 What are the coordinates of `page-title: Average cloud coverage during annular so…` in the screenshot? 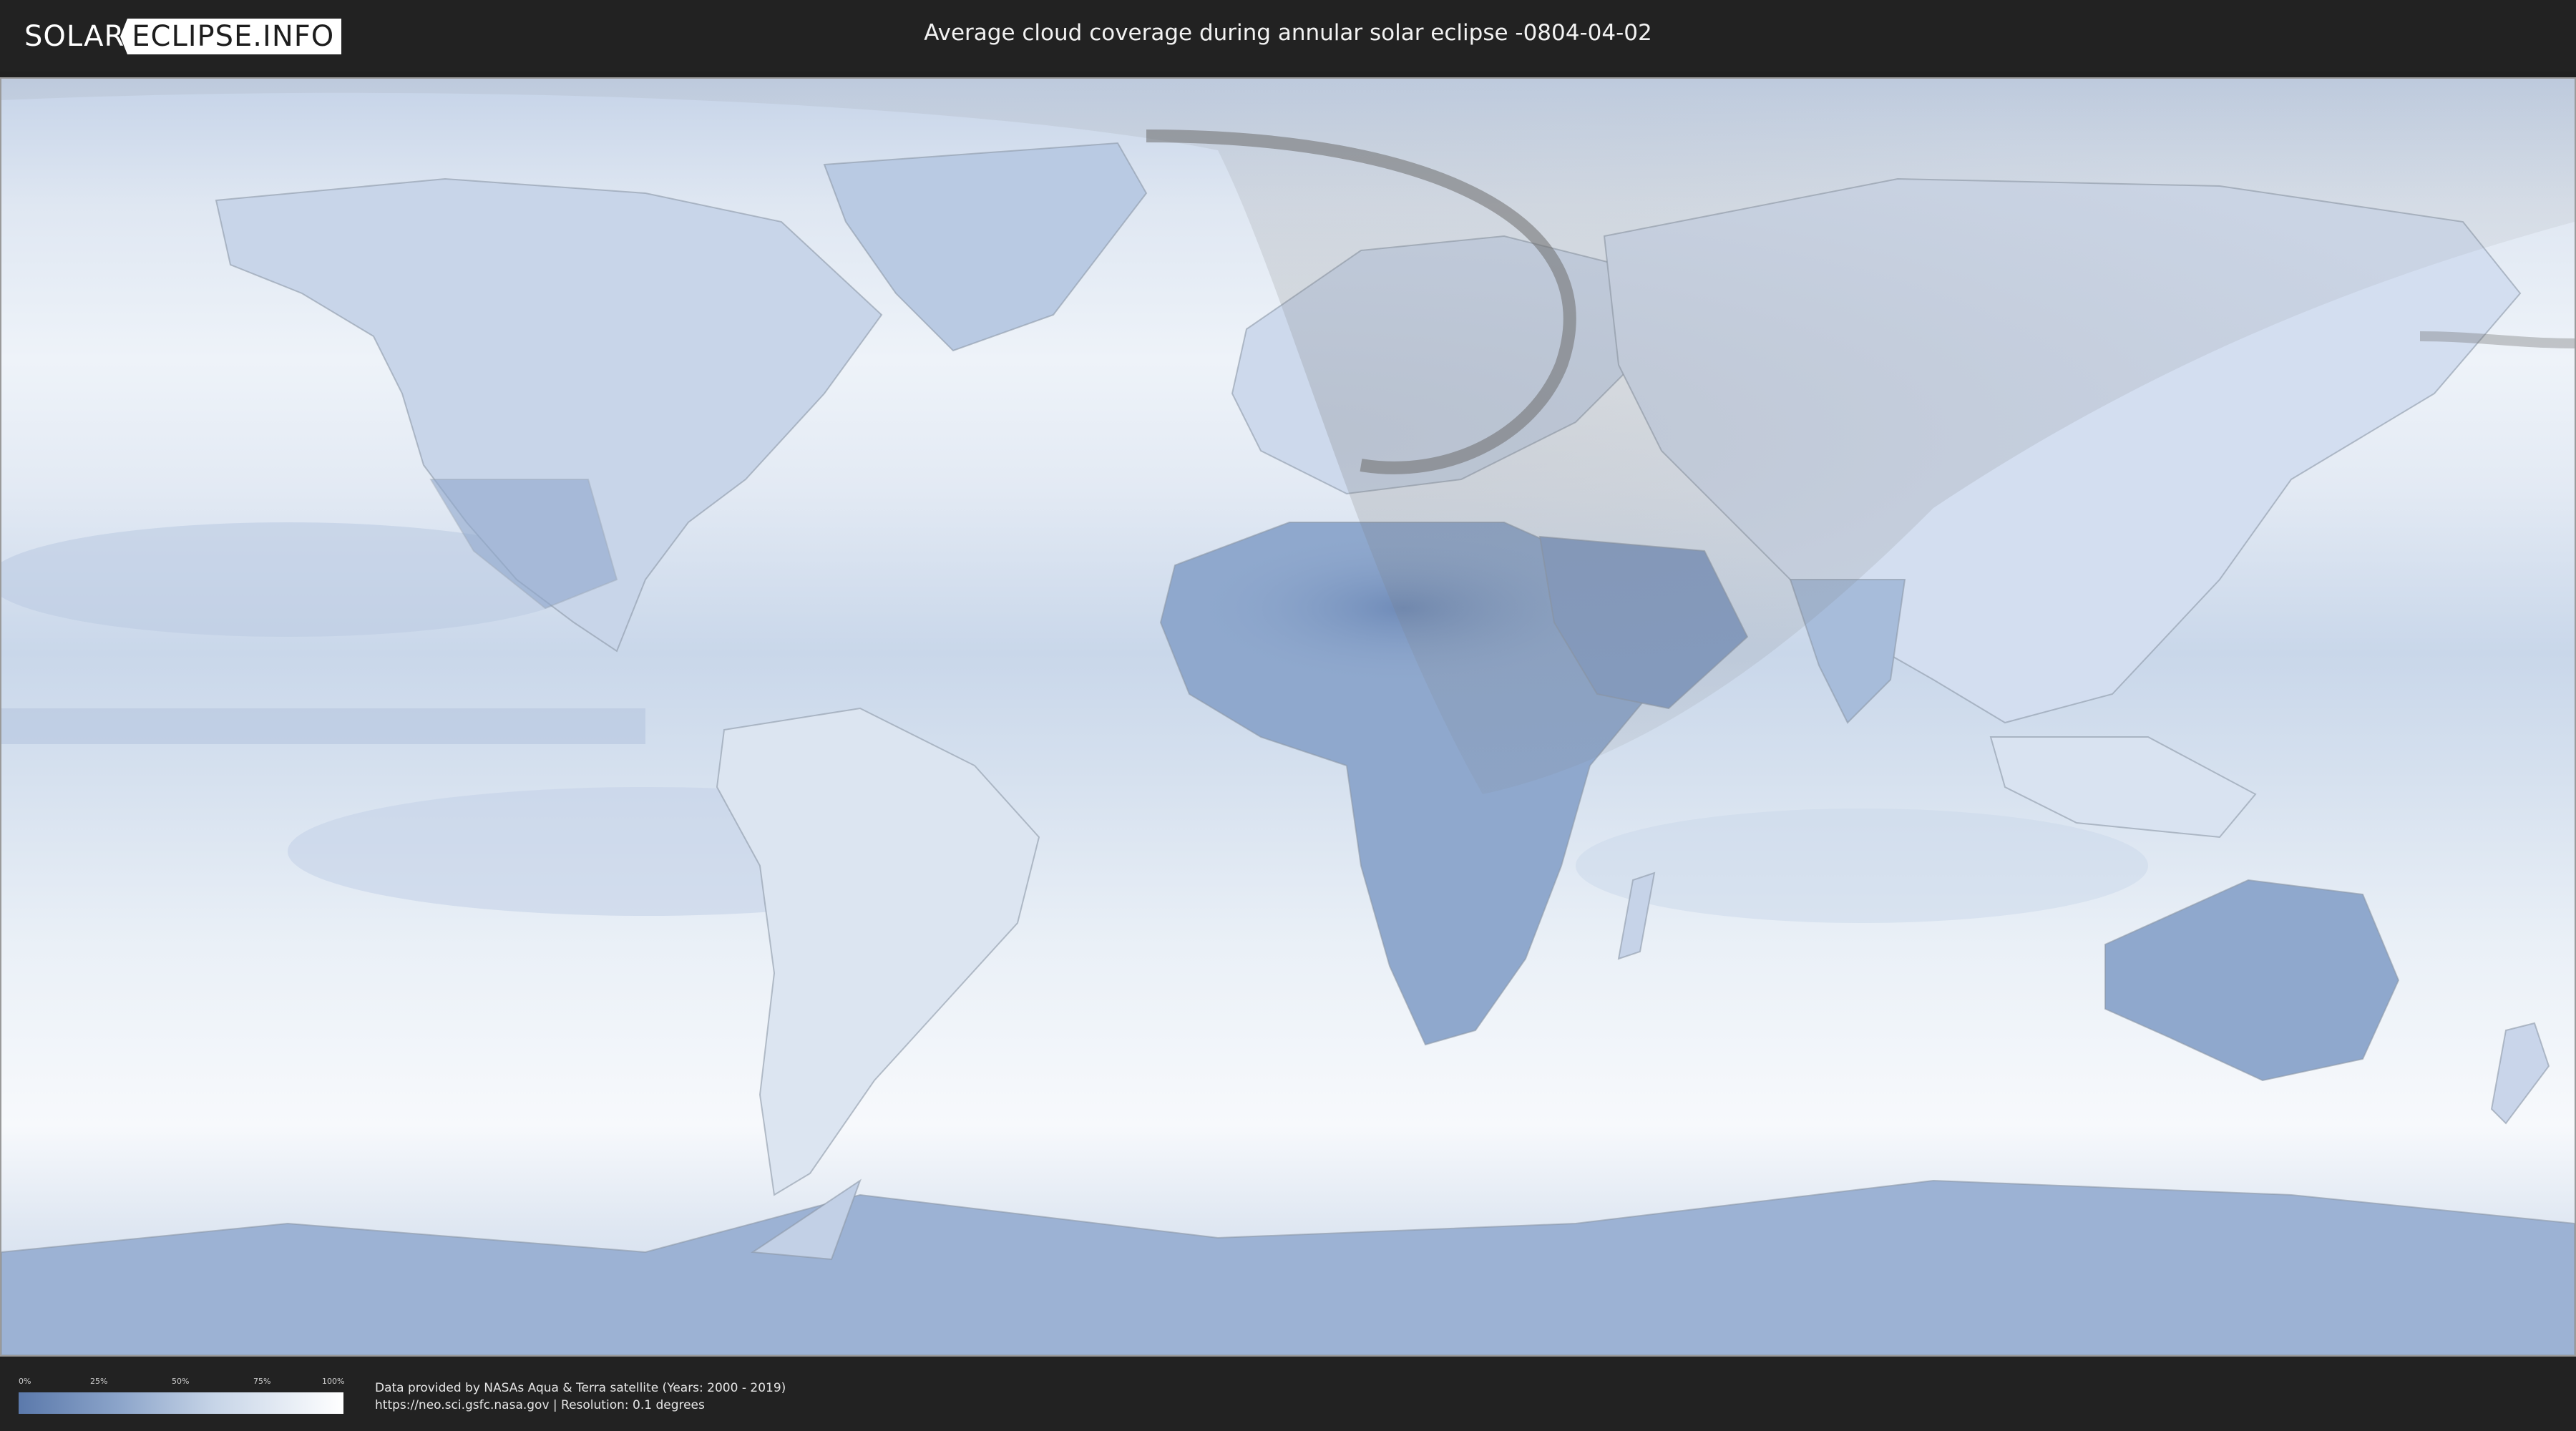 It's located at (1288, 33).